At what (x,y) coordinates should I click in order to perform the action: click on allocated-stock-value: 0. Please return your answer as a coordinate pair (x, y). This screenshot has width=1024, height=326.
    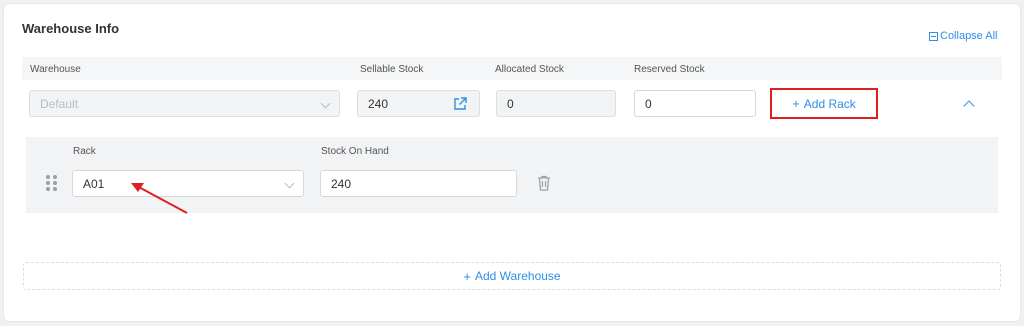
    Looking at the image, I should click on (510, 103).